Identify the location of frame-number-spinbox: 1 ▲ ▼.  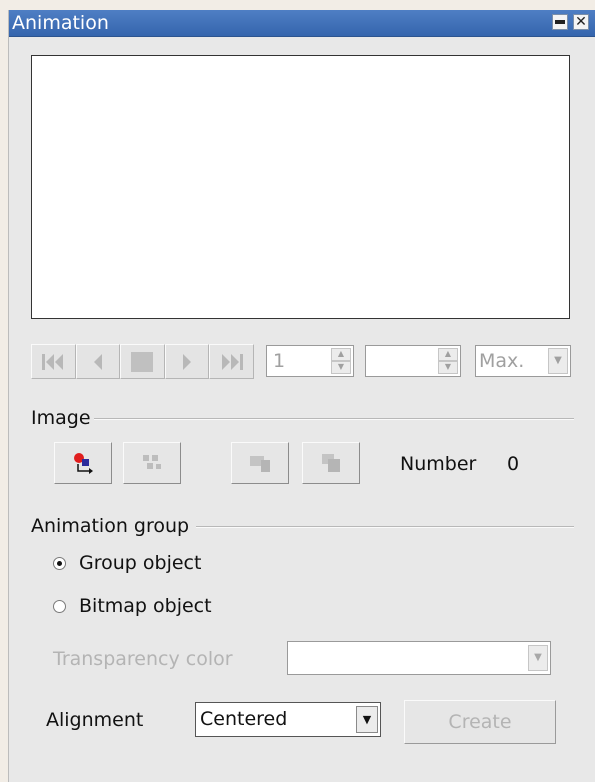
(310, 361).